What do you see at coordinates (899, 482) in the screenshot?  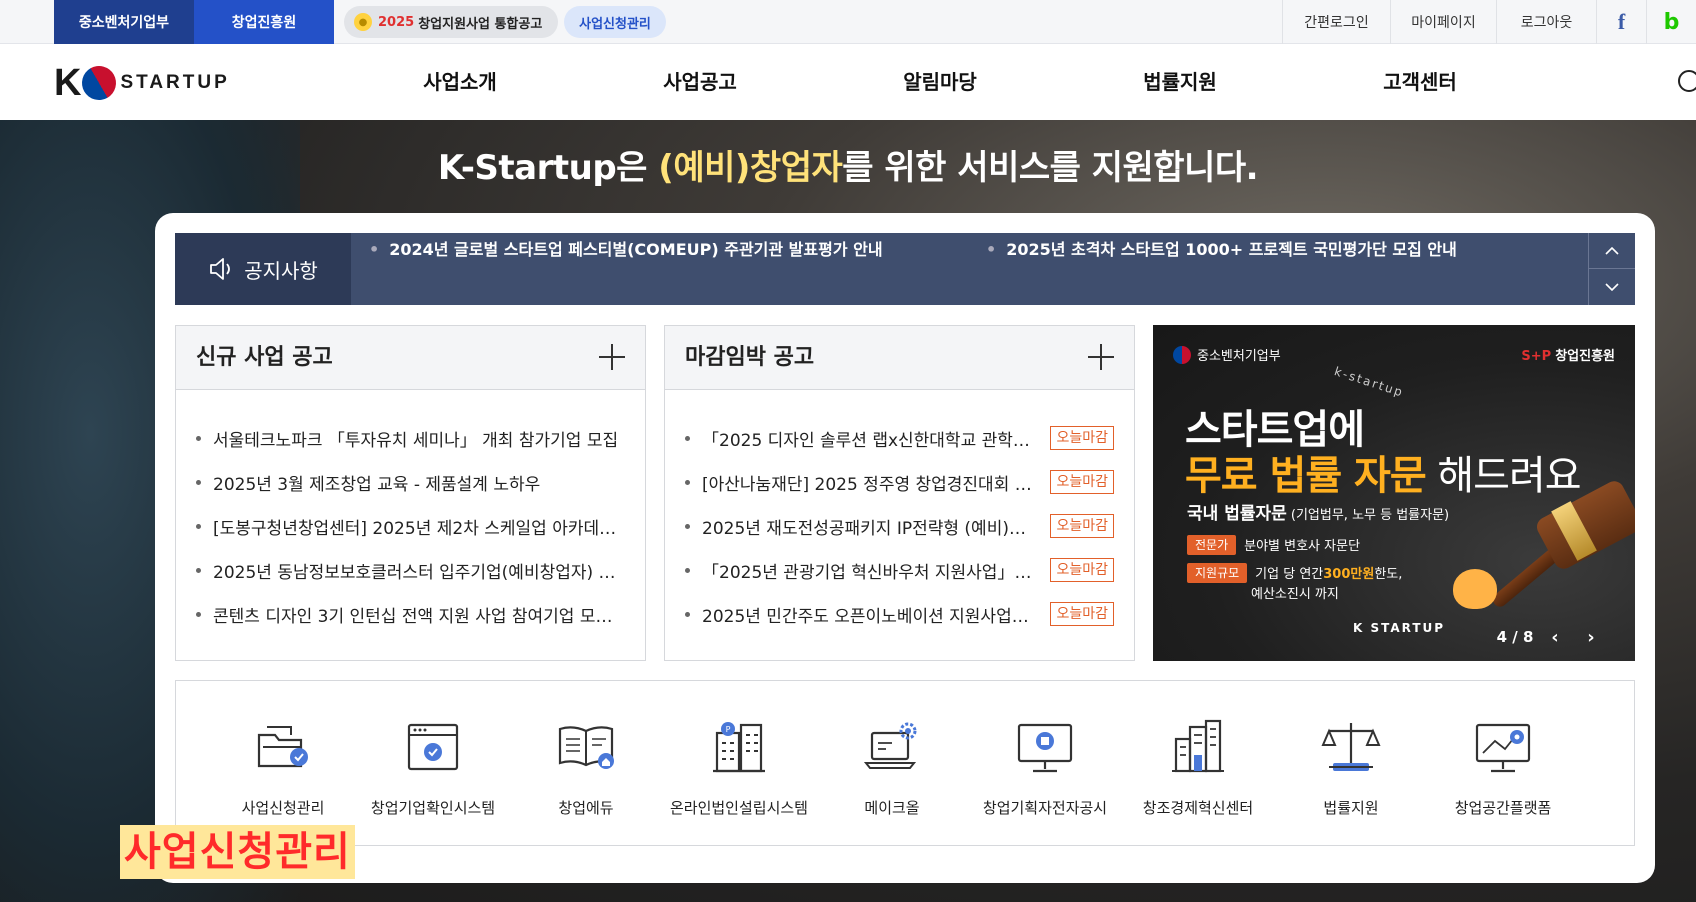 I see `list-item: [아산나눔재단] 2025 정주영 창업경진대회 참가자 모집오늘마감` at bounding box center [899, 482].